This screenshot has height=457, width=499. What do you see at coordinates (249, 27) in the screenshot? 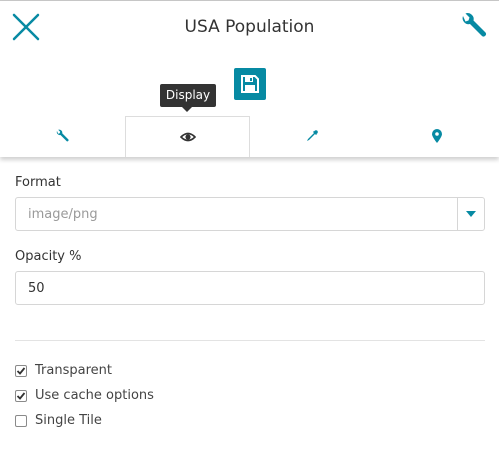
I see `layer-title: USA Population` at bounding box center [249, 27].